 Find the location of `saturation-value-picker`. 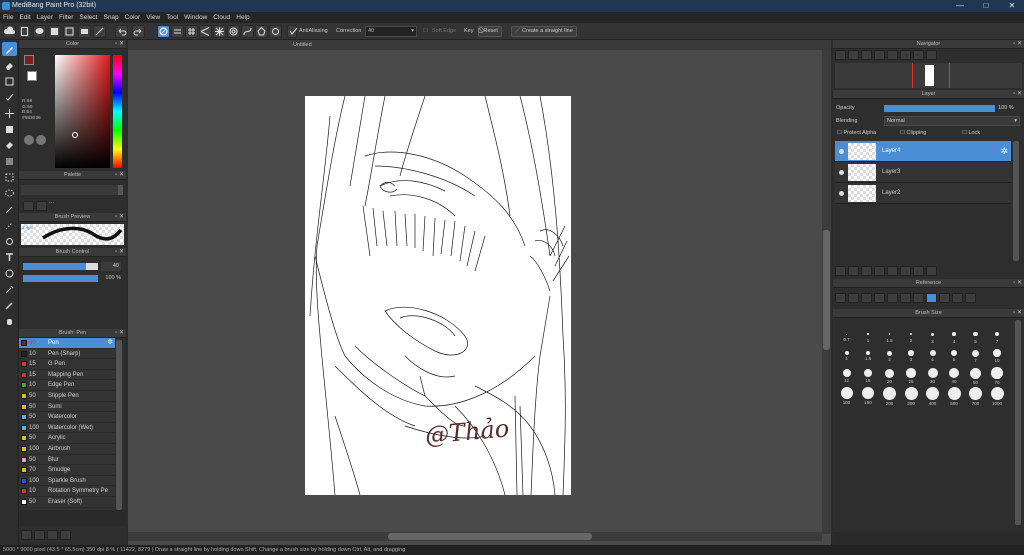

saturation-value-picker is located at coordinates (82, 111).